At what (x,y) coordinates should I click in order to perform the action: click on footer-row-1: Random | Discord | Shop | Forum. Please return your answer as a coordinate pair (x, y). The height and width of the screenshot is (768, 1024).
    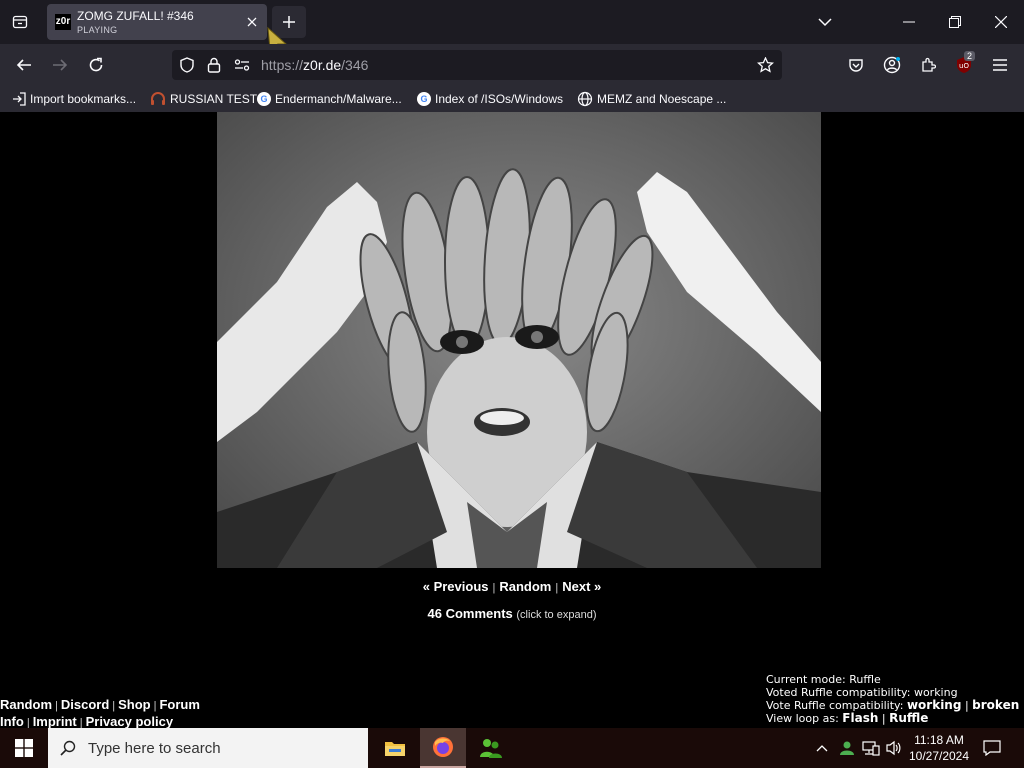
    Looking at the image, I should click on (100, 705).